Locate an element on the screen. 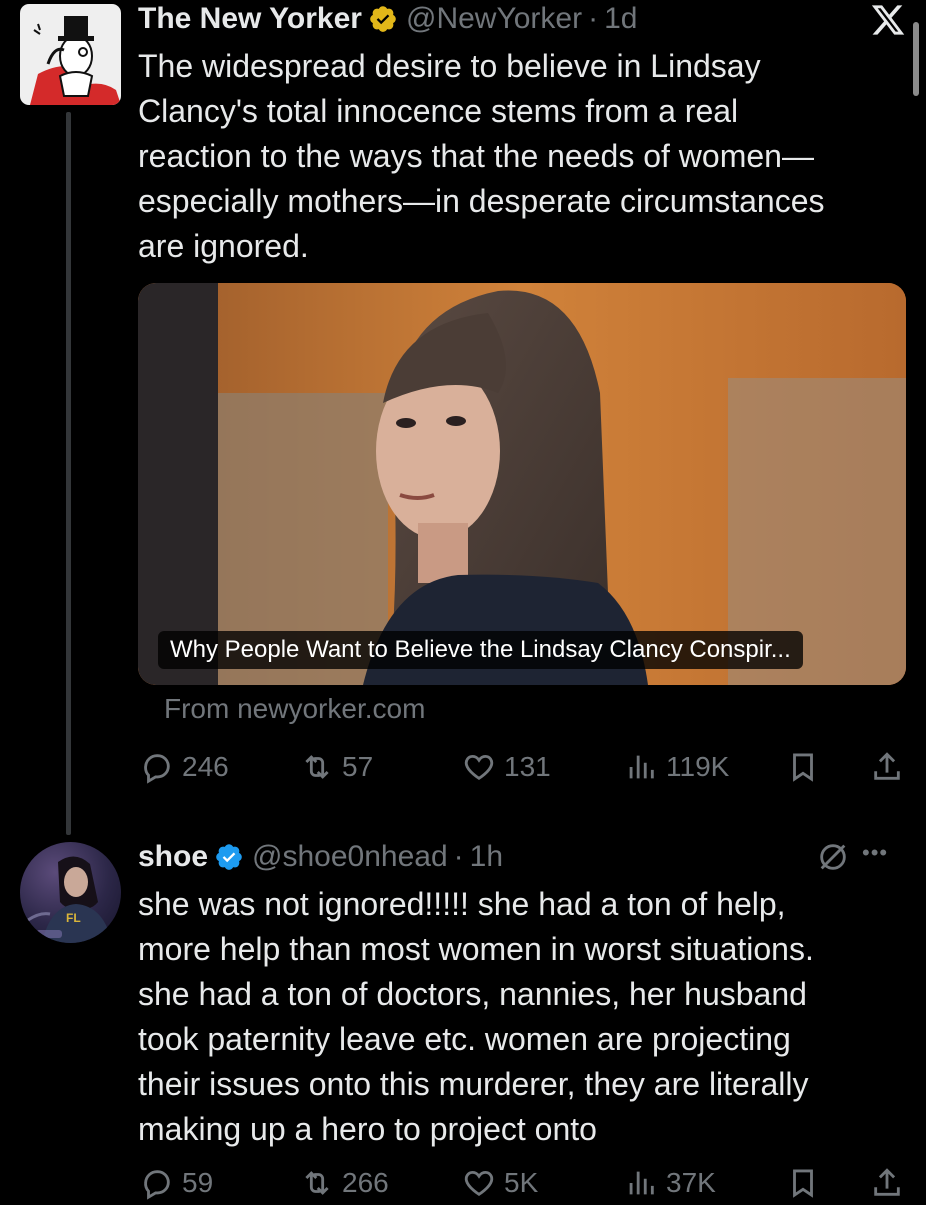 The image size is (926, 1205). grok-icon is located at coordinates (833, 857).